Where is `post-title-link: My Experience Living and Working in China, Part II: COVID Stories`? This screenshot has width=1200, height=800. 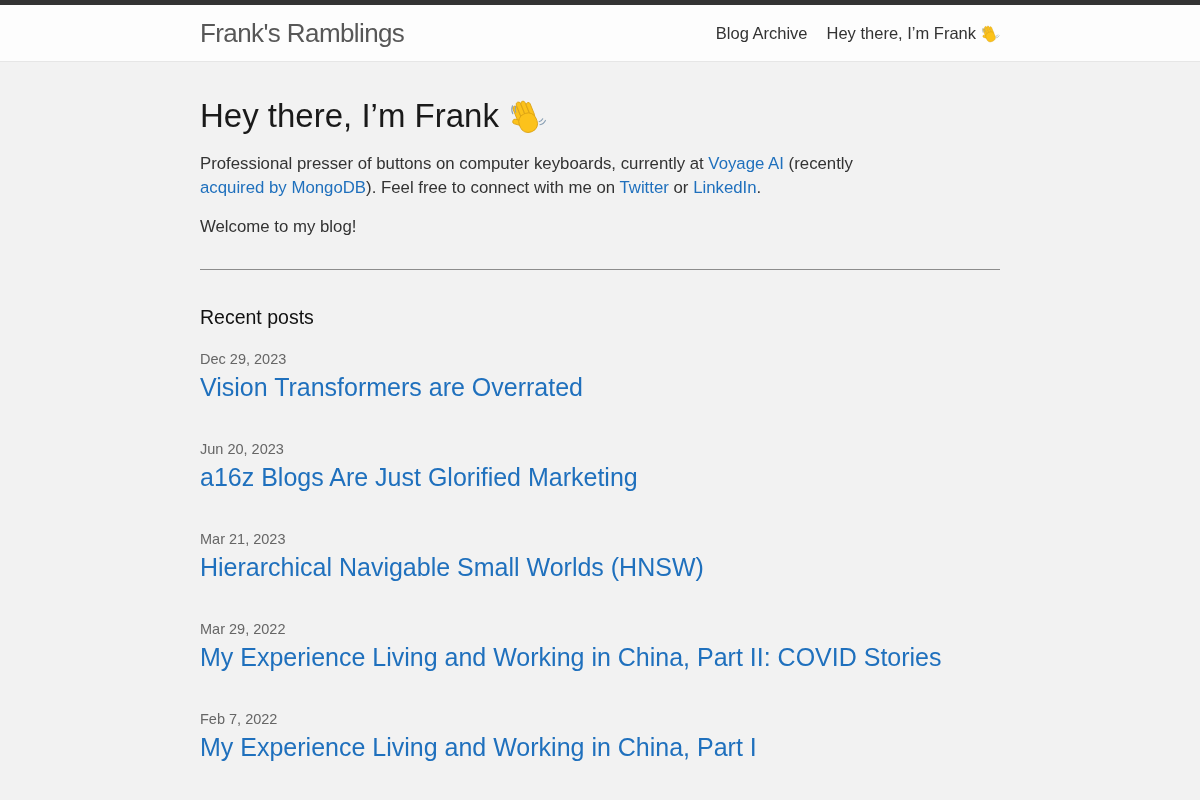
post-title-link: My Experience Living and Working in China, Part II: COVID Stories is located at coordinates (571, 657).